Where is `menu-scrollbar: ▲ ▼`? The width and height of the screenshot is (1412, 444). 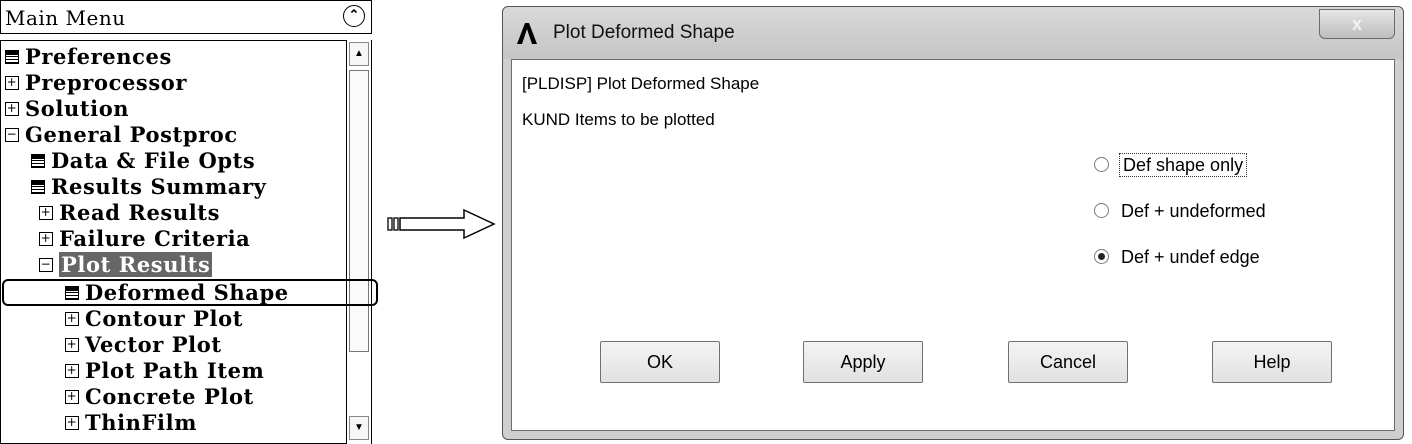
menu-scrollbar: ▲ ▼ is located at coordinates (359, 242).